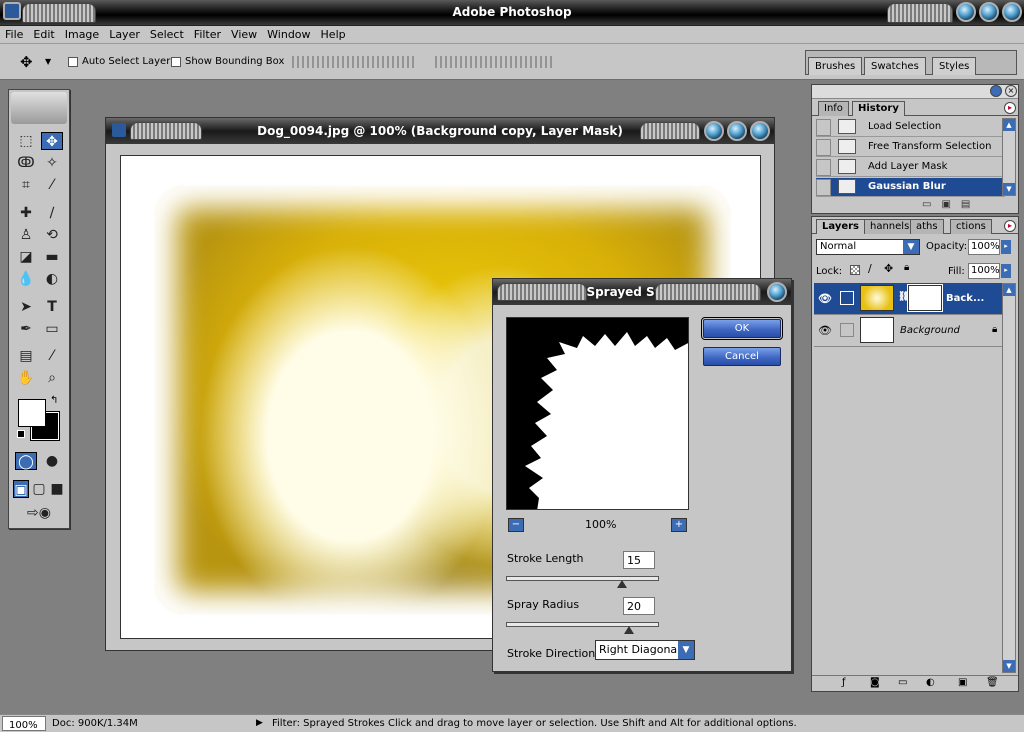 The height and width of the screenshot is (732, 1024). I want to click on layers-scrollbar: ▲ ▼, so click(1009, 478).